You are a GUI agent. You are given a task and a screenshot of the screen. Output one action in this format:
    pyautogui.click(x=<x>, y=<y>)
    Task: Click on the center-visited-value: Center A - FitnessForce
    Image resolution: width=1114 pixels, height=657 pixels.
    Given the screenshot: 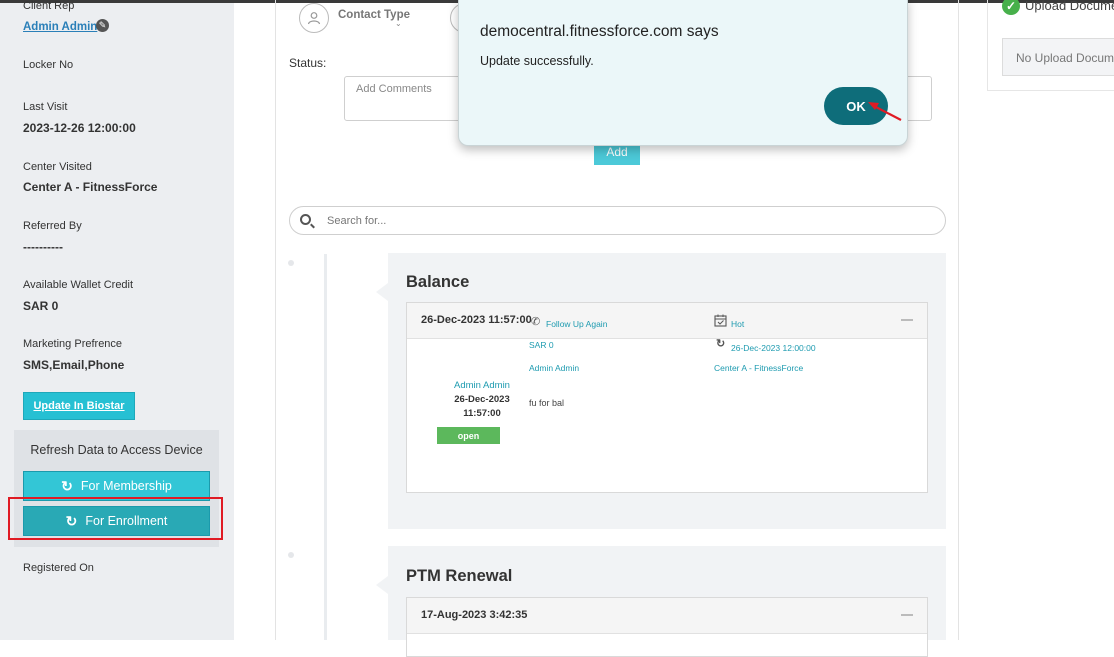 What is the action you would take?
    pyautogui.click(x=90, y=187)
    